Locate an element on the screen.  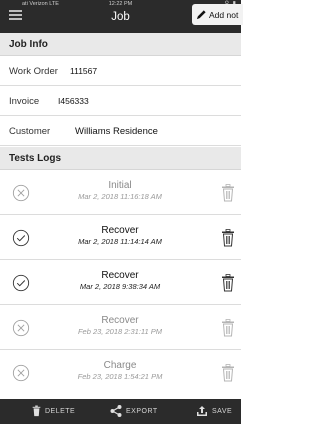
log-date: Mar 2, 2018 9:38:34 AM is located at coordinates (120, 286).